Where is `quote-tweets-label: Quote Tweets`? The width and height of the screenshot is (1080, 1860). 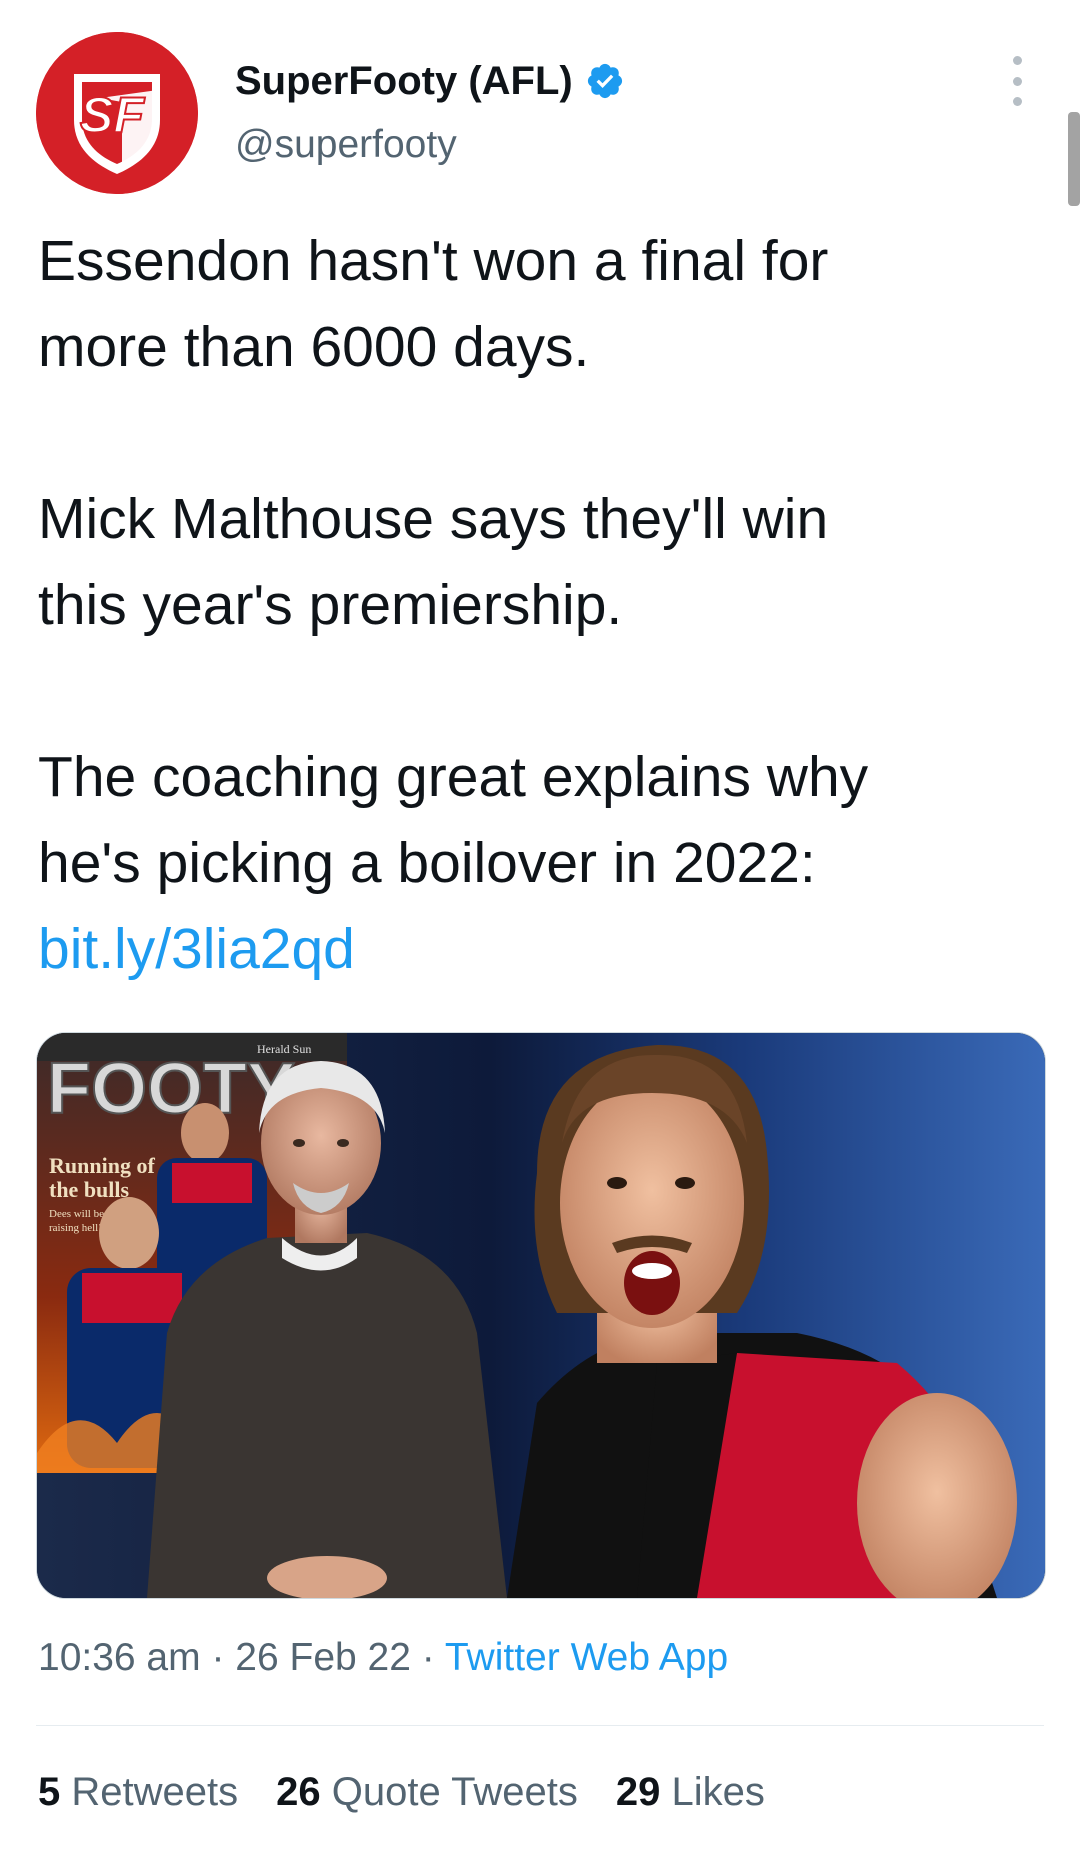
quote-tweets-label: Quote Tweets is located at coordinates (454, 1792).